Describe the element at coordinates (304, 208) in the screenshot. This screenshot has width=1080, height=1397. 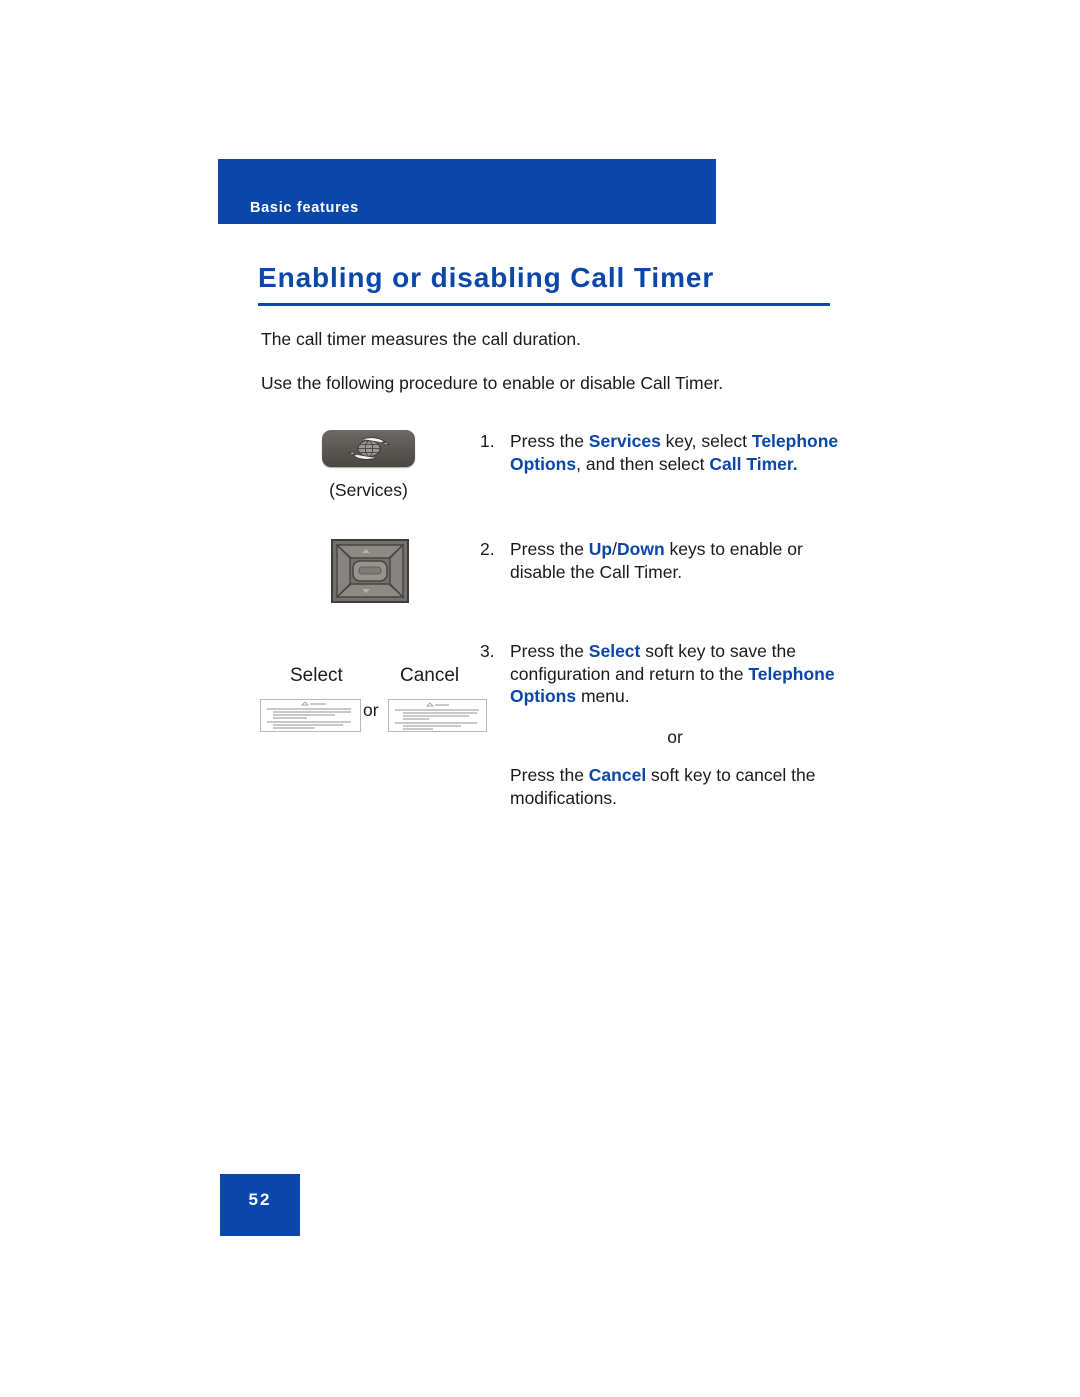
I see `running-header-label: Basic features` at that location.